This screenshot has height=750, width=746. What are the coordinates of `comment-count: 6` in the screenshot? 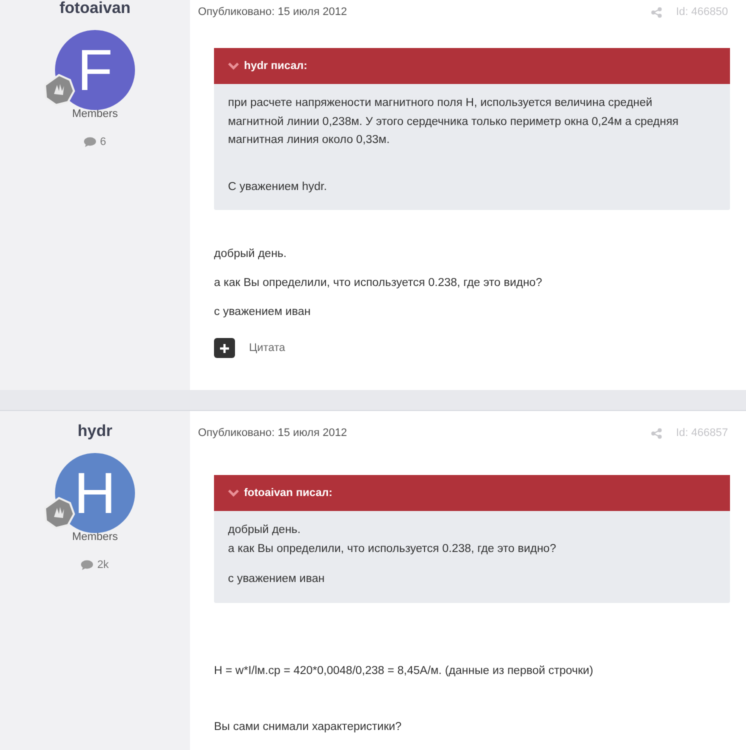 It's located at (103, 142).